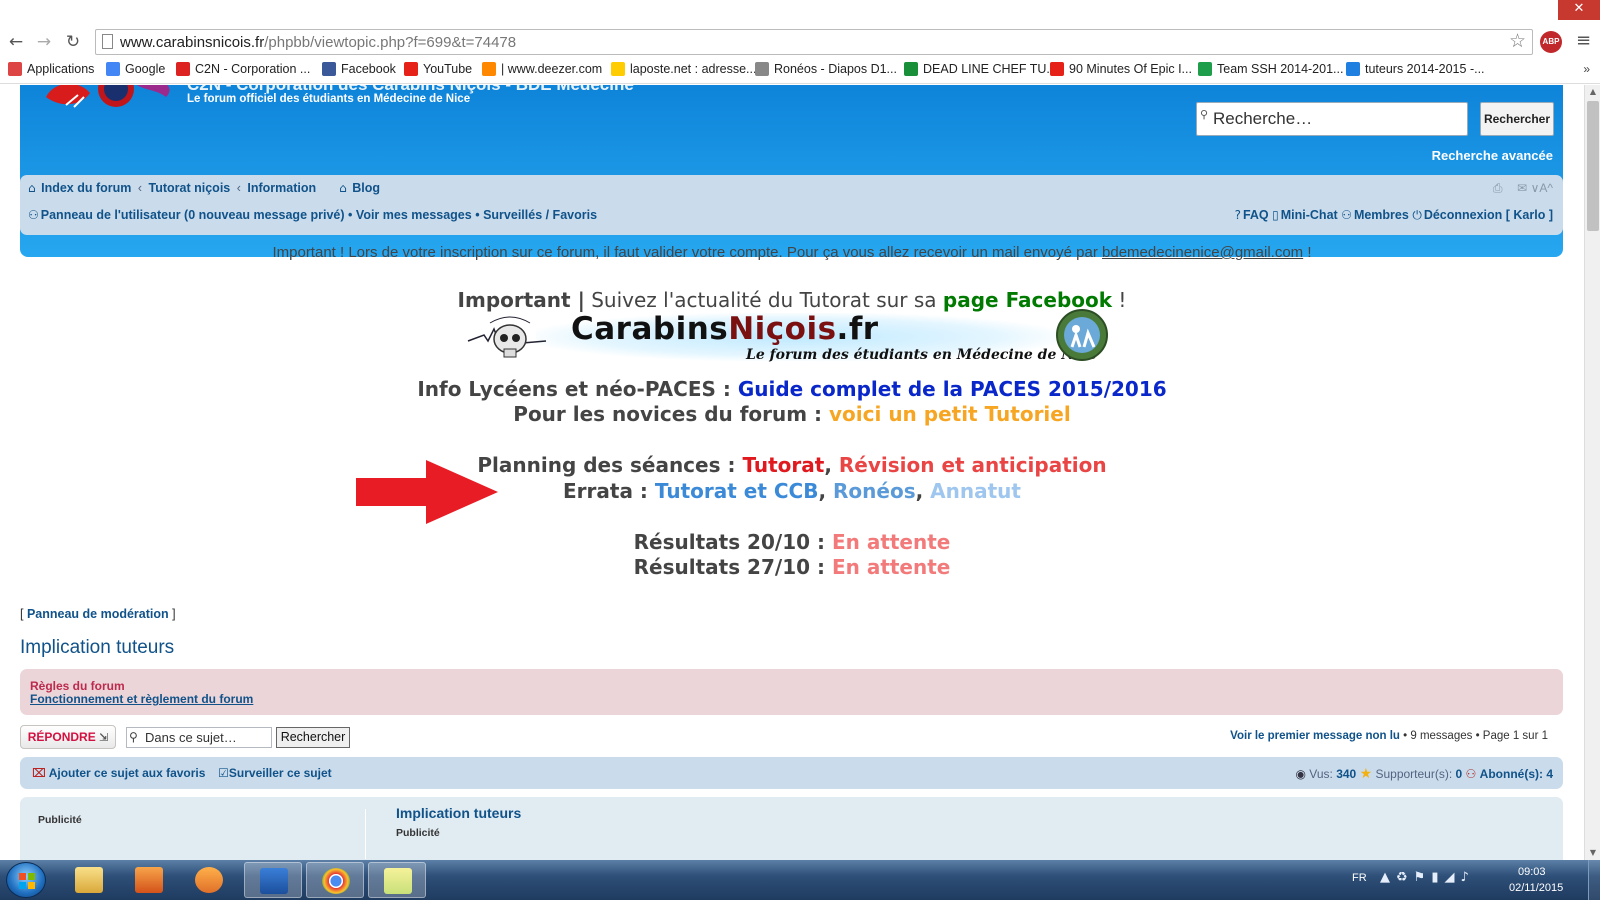 This screenshot has width=1600, height=900. I want to click on banner-title-carabins: Carabins, so click(650, 329).